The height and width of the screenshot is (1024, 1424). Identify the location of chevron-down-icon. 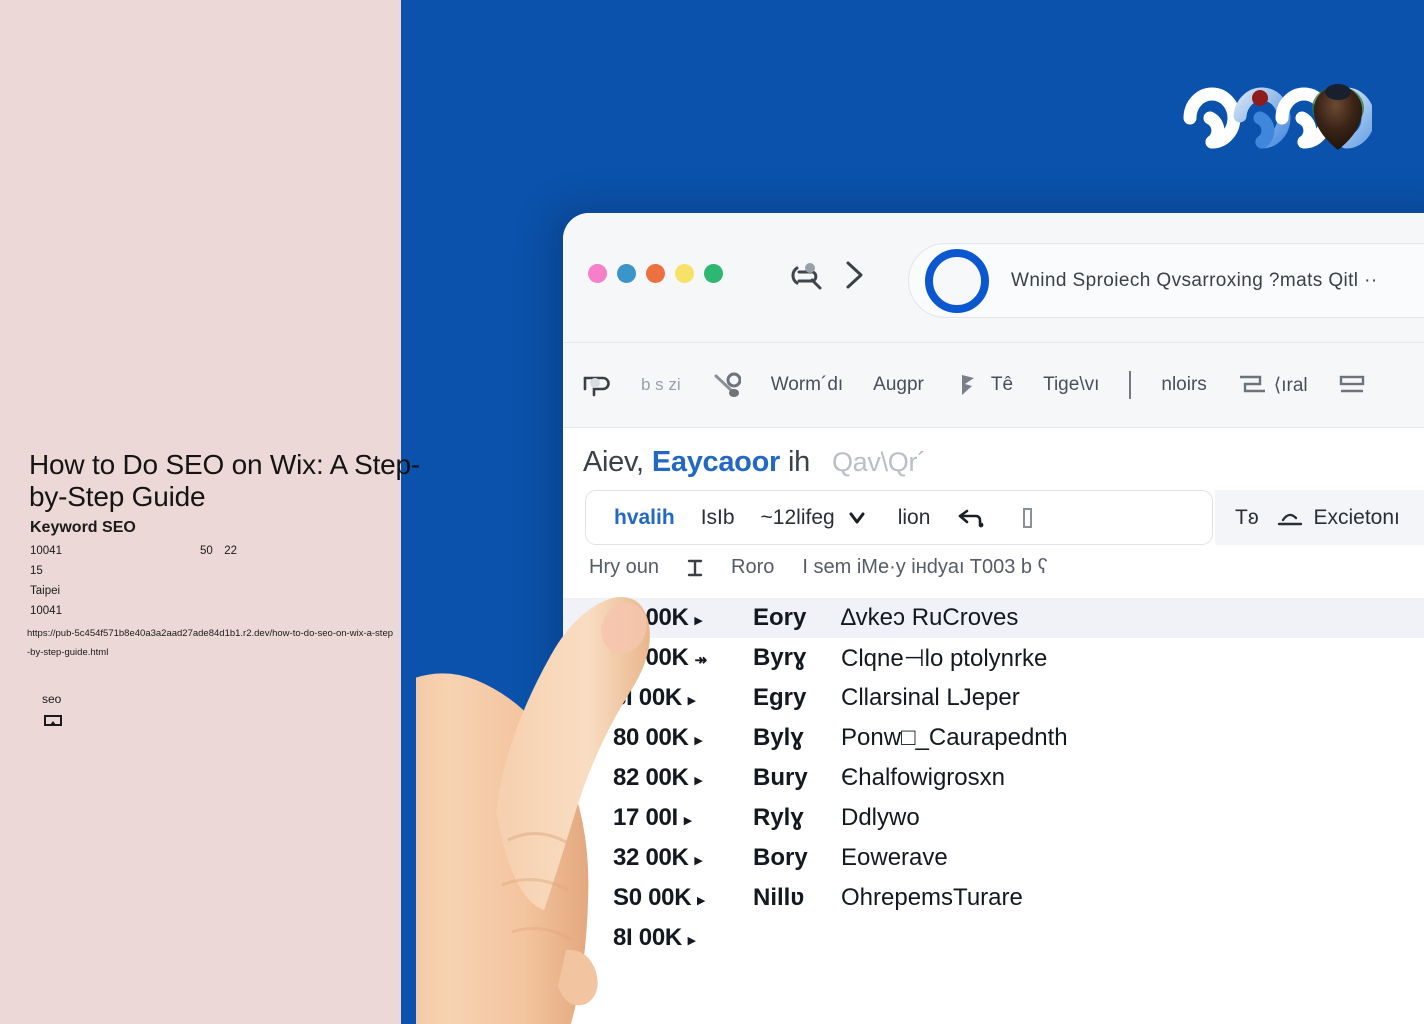
(857, 518).